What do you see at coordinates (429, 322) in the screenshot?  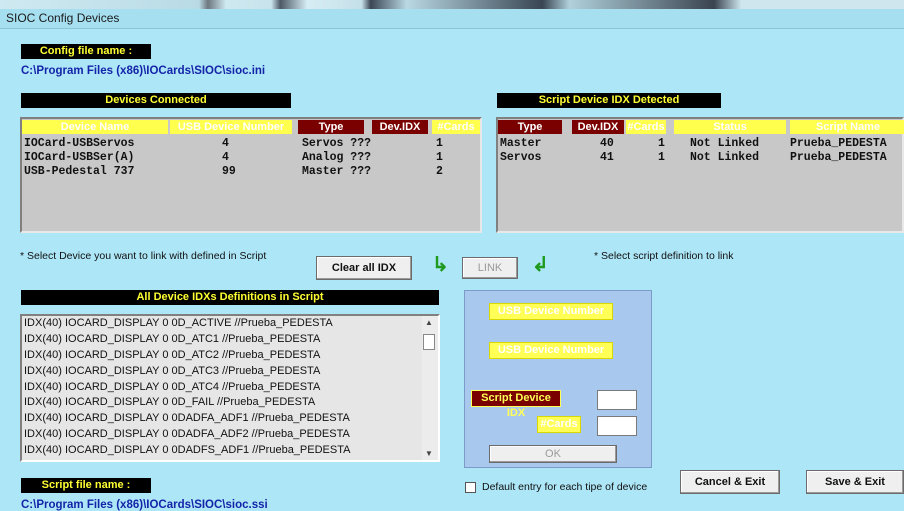 I see `scroll-up-icon: ▲` at bounding box center [429, 322].